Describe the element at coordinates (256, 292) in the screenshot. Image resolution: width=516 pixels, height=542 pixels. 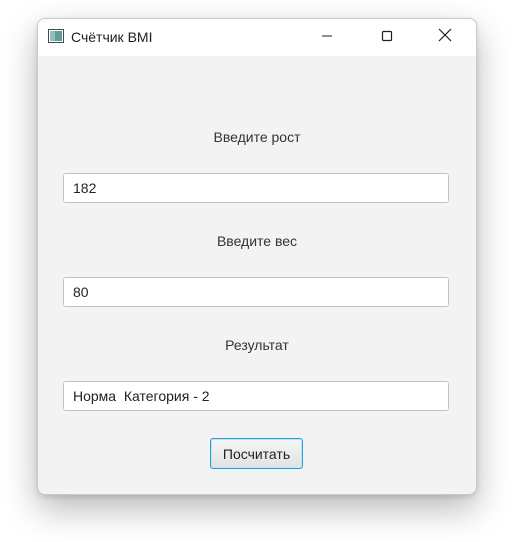
I see `weight-input` at that location.